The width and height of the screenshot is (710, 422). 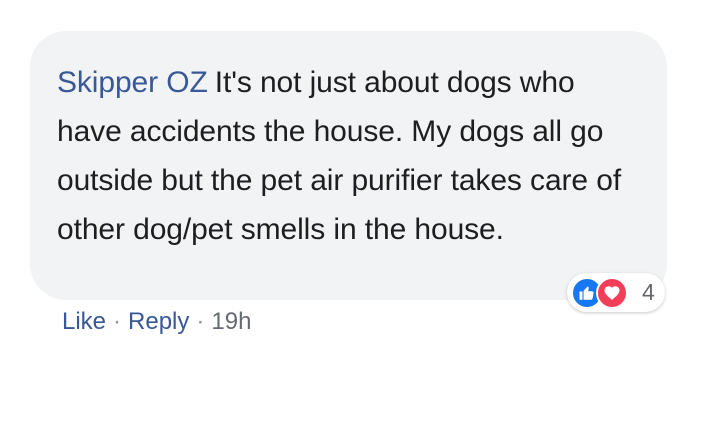 I want to click on comment-actions: Like · Reply · 19h, so click(x=156, y=322).